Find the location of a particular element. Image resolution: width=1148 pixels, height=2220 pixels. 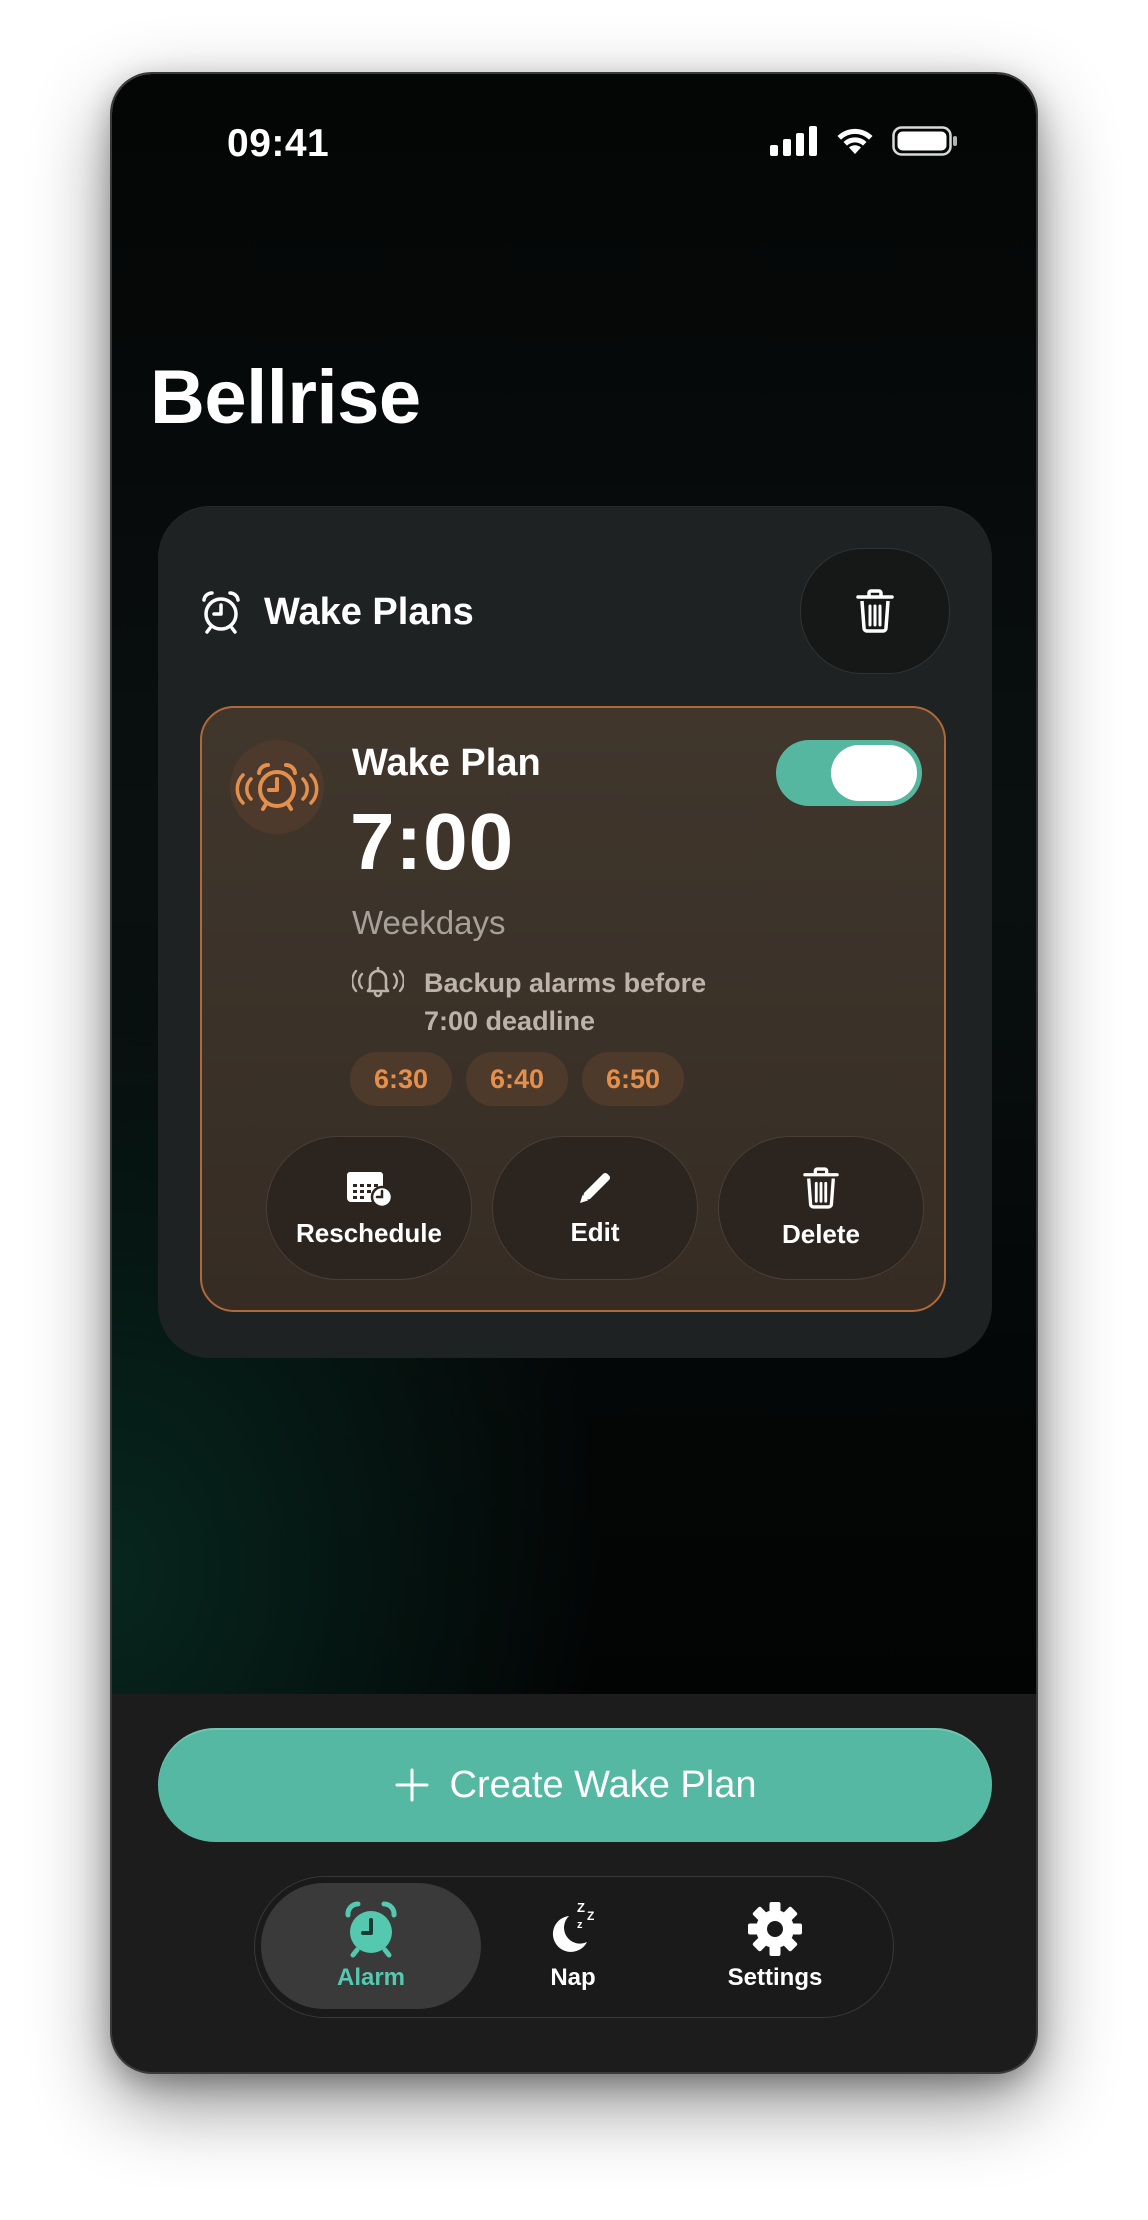

backup-info: Backup alarms before 7:00 deadline is located at coordinates (558, 1002).